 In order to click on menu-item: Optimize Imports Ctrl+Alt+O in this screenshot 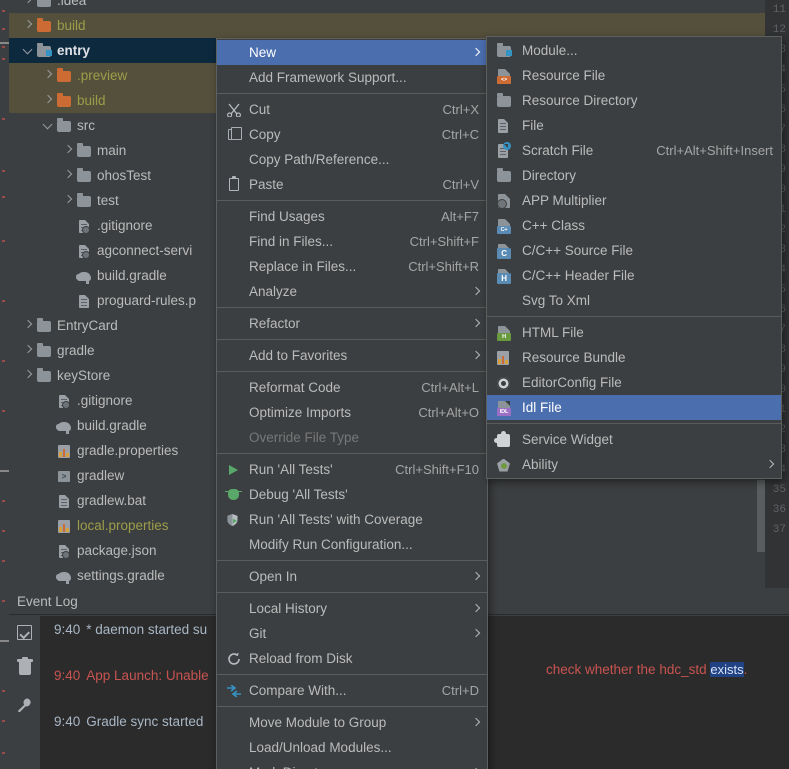, I will do `click(352, 412)`.